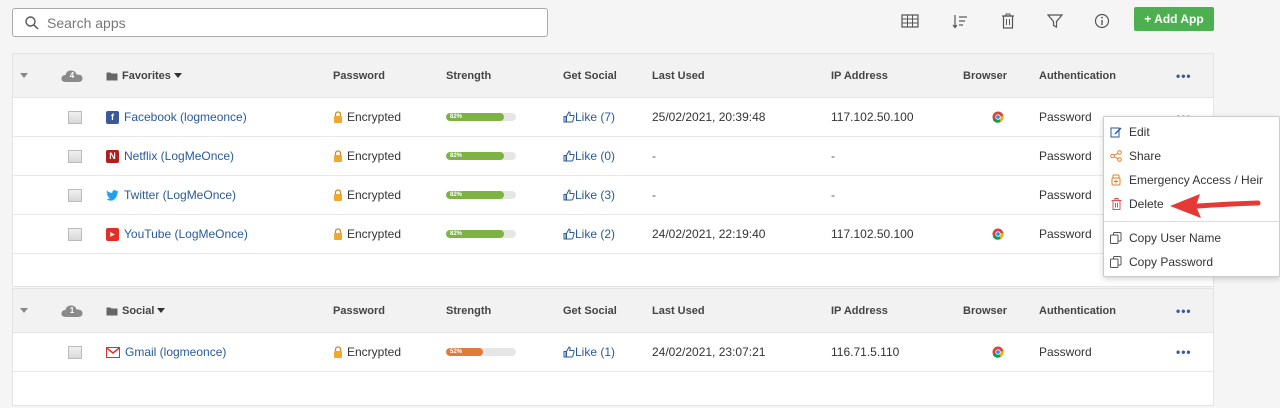 Image resolution: width=1280 pixels, height=408 pixels. I want to click on grid-icon, so click(910, 21).